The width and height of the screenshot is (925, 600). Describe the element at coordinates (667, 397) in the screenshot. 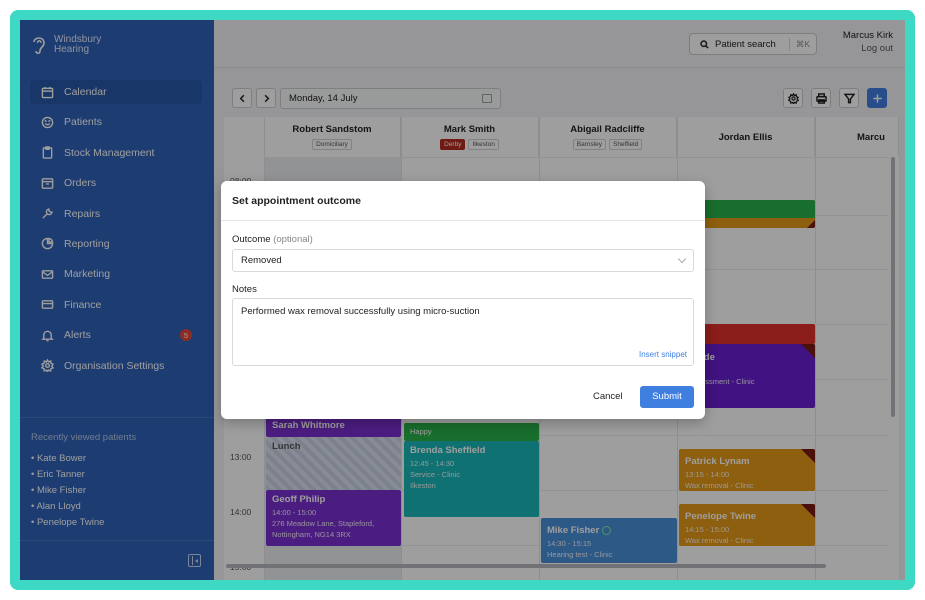

I see `submit-button: Submit` at that location.